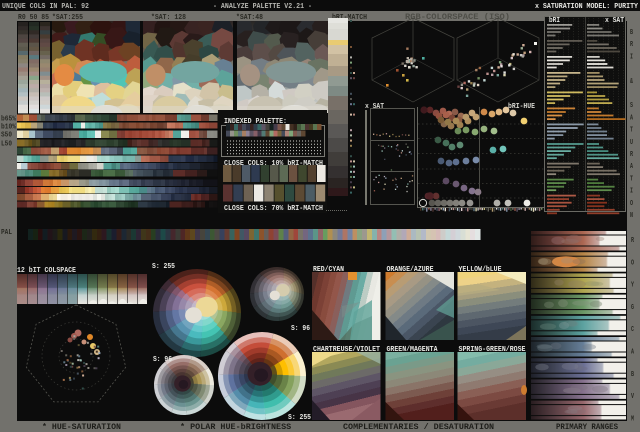 Image resolution: width=640 pixels, height=432 pixels. I want to click on svg-text: * POLAR HUE-bRIGHTNESS, so click(235, 427).